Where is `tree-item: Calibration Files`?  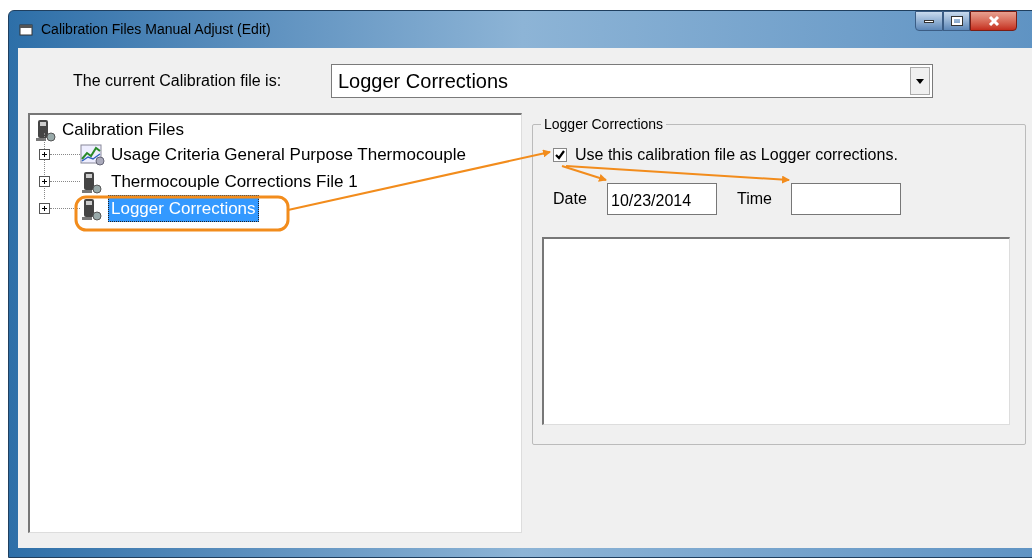 tree-item: Calibration Files is located at coordinates (123, 130).